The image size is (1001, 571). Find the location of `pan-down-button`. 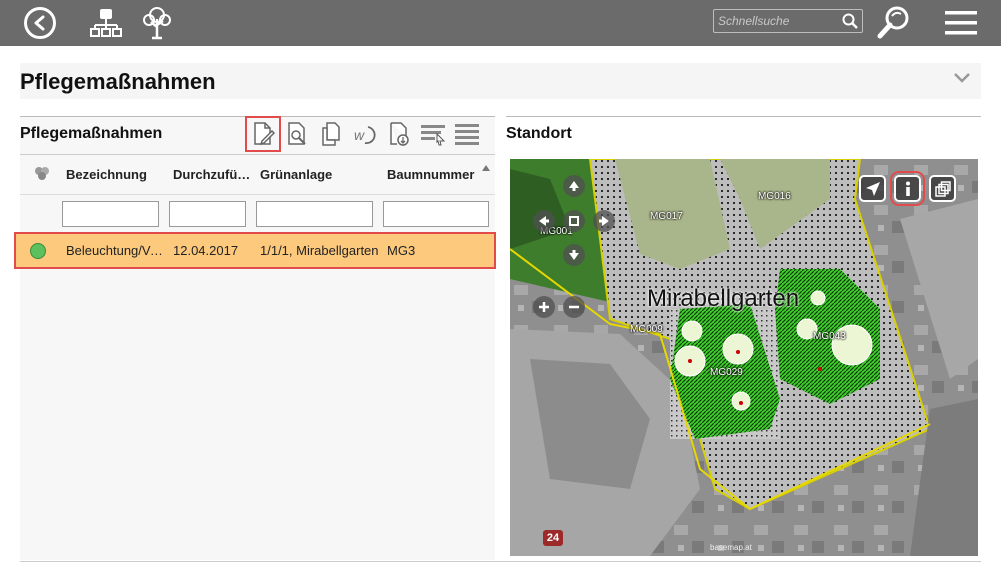

pan-down-button is located at coordinates (574, 255).